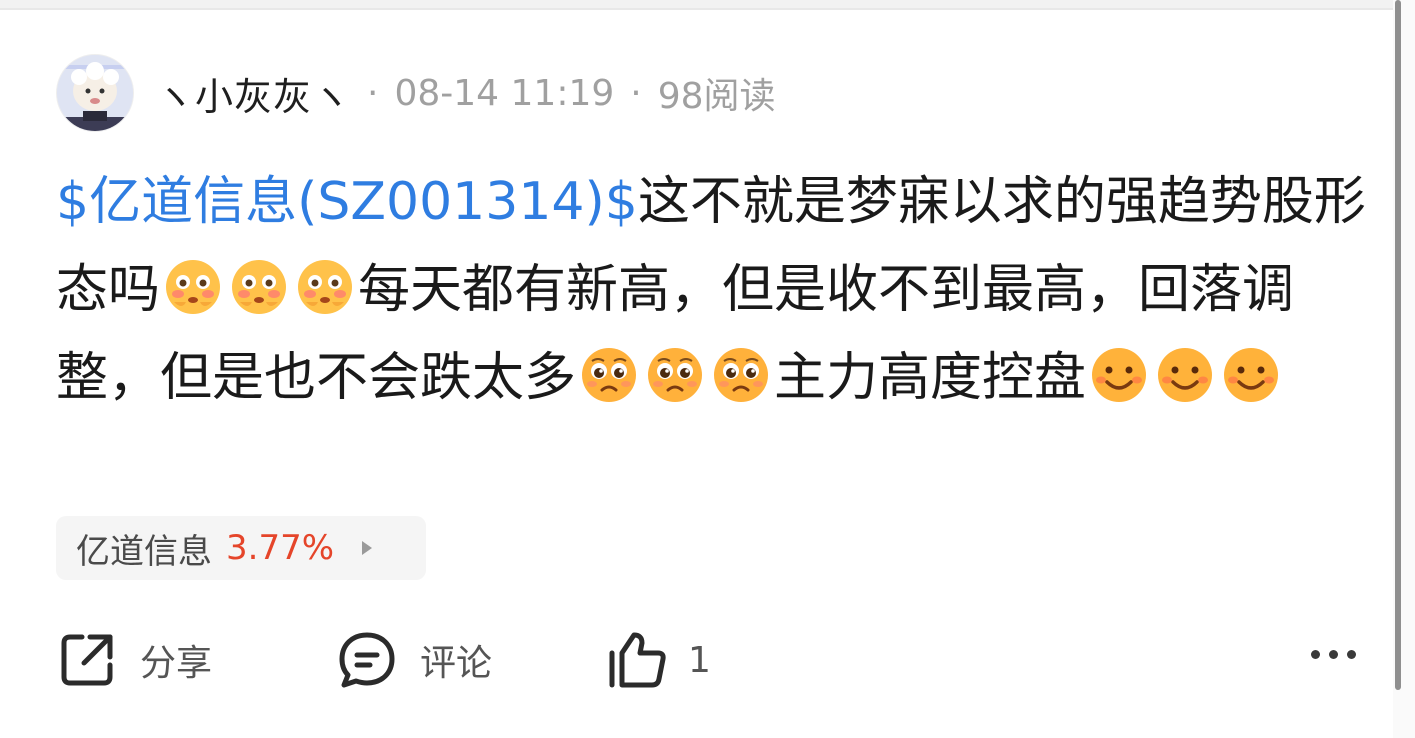 The width and height of the screenshot is (1415, 738). What do you see at coordinates (95, 93) in the screenshot?
I see `avatar` at bounding box center [95, 93].